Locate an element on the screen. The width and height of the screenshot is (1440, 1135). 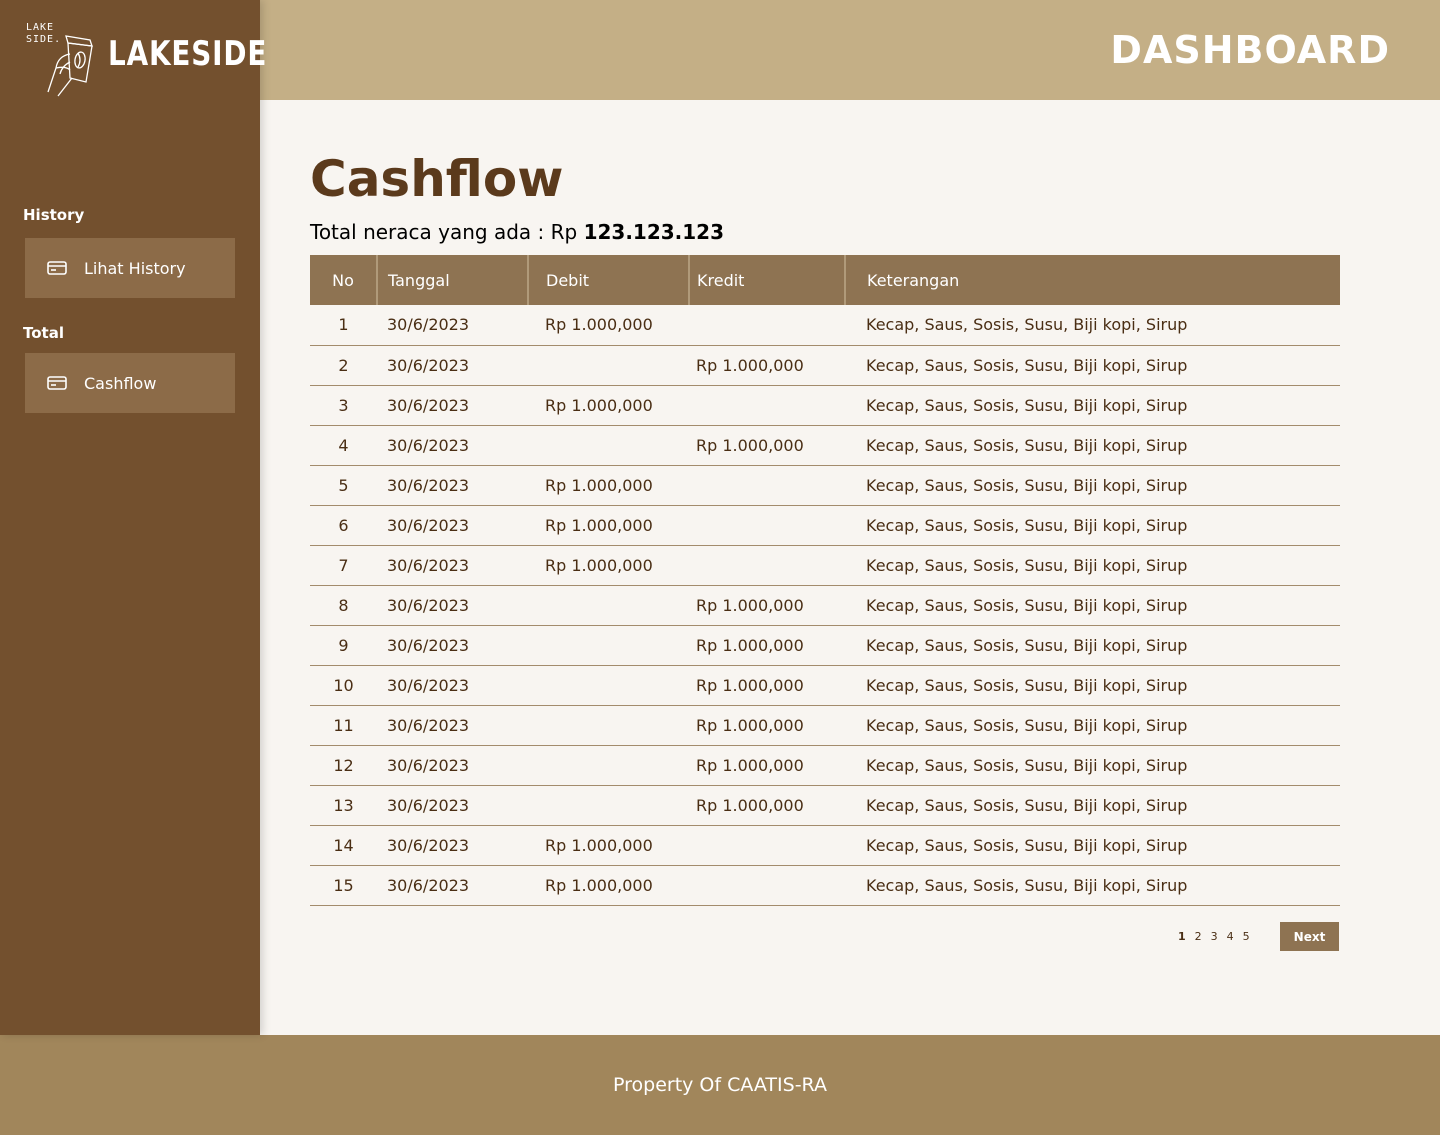
cell-no: 12 is located at coordinates (343, 765).